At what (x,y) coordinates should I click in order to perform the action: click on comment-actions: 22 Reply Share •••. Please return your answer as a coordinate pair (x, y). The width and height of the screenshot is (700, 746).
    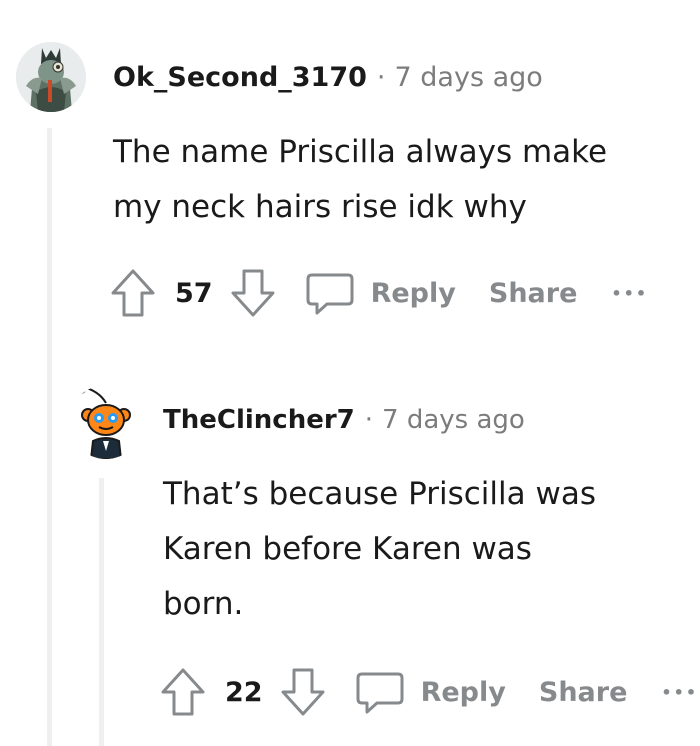
    Looking at the image, I should click on (428, 692).